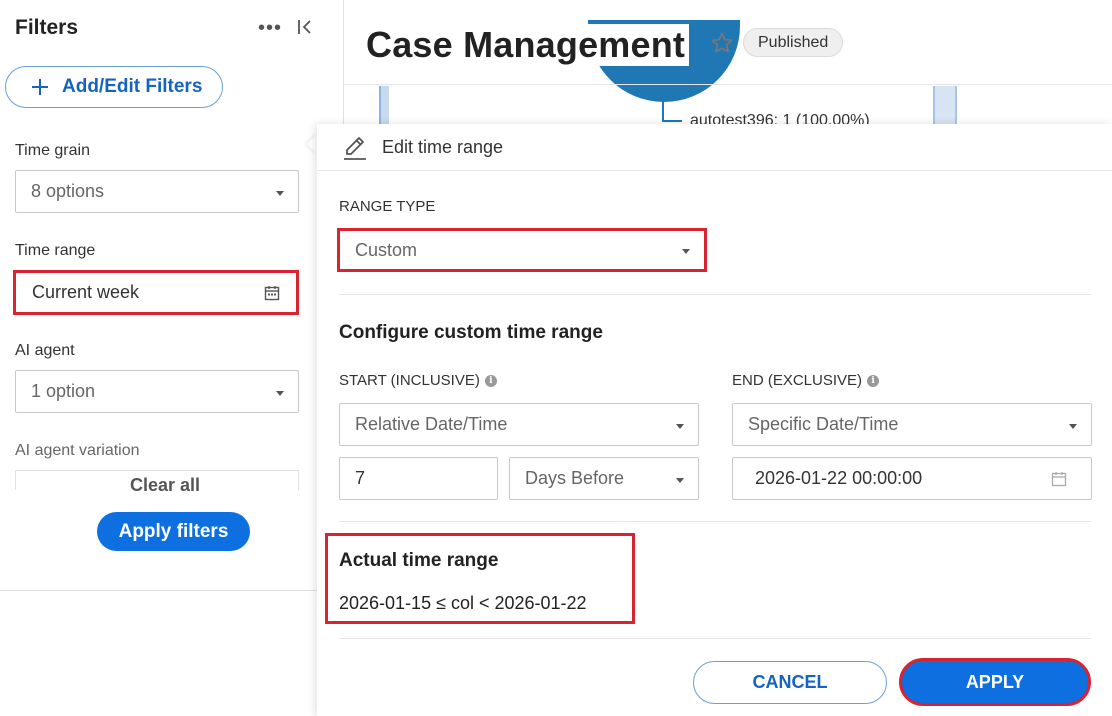  Describe the element at coordinates (471, 332) in the screenshot. I see `configure-section-title: Configure custom time range` at that location.